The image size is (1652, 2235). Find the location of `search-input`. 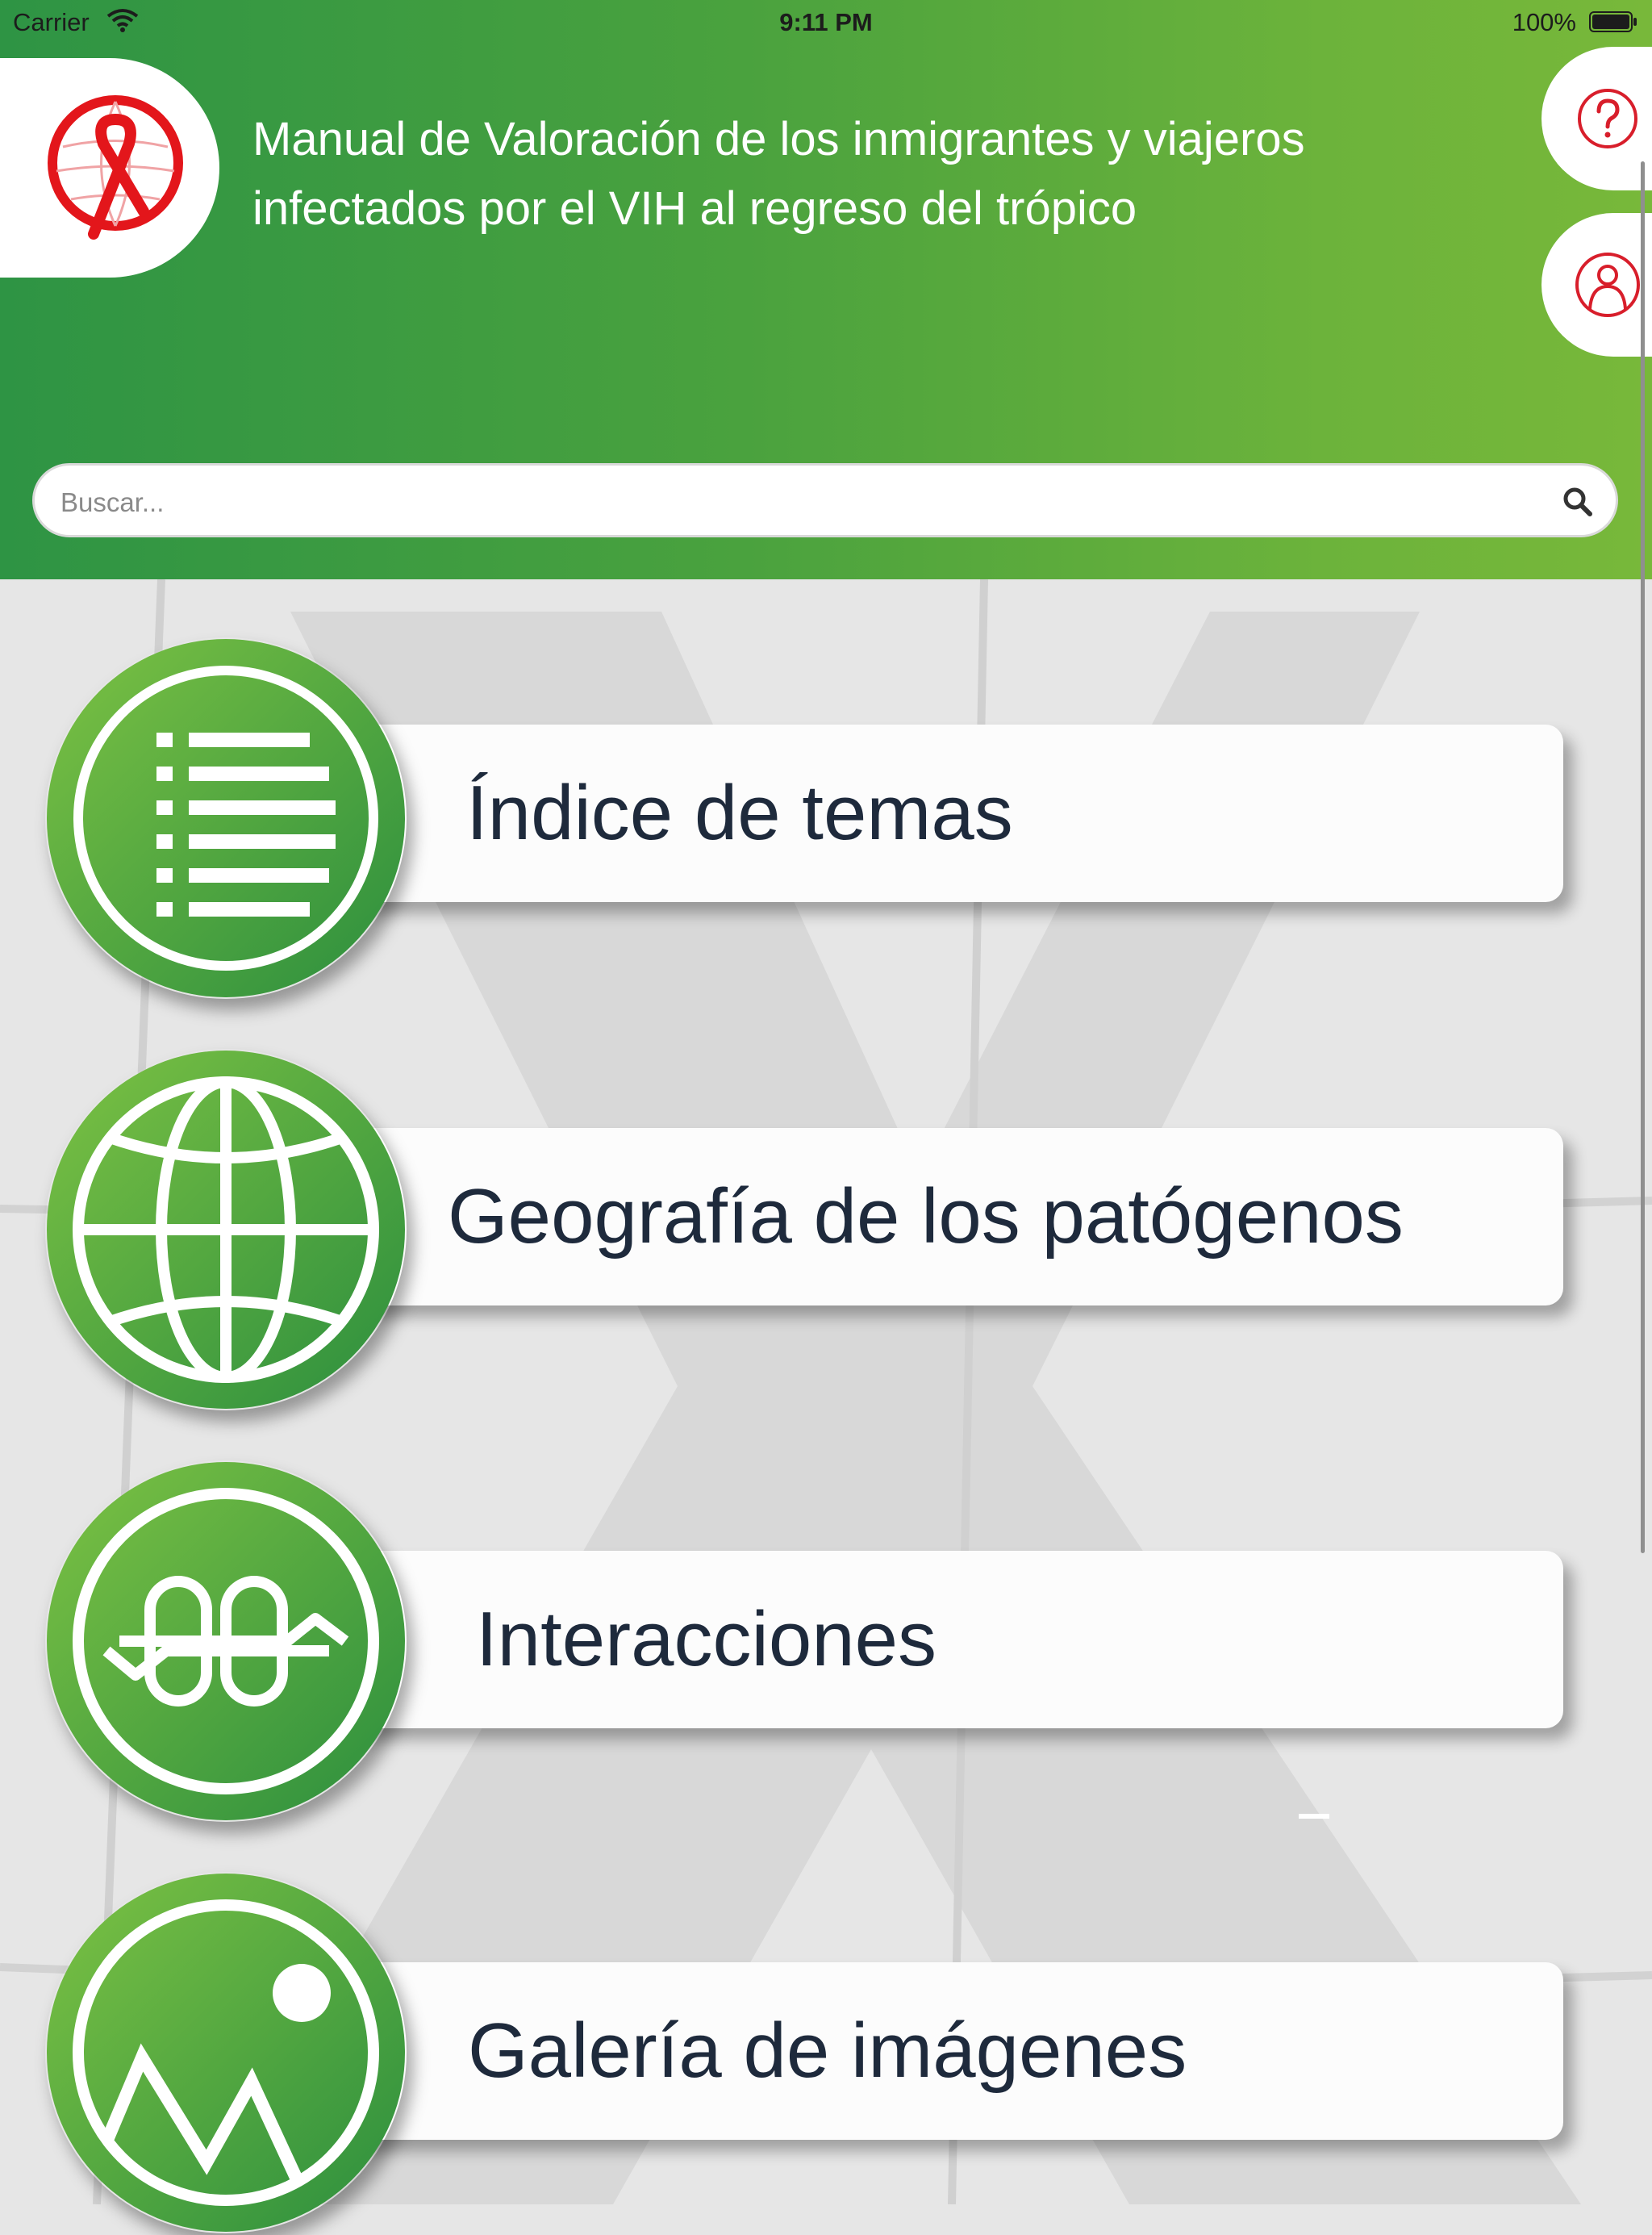

search-input is located at coordinates (794, 503).